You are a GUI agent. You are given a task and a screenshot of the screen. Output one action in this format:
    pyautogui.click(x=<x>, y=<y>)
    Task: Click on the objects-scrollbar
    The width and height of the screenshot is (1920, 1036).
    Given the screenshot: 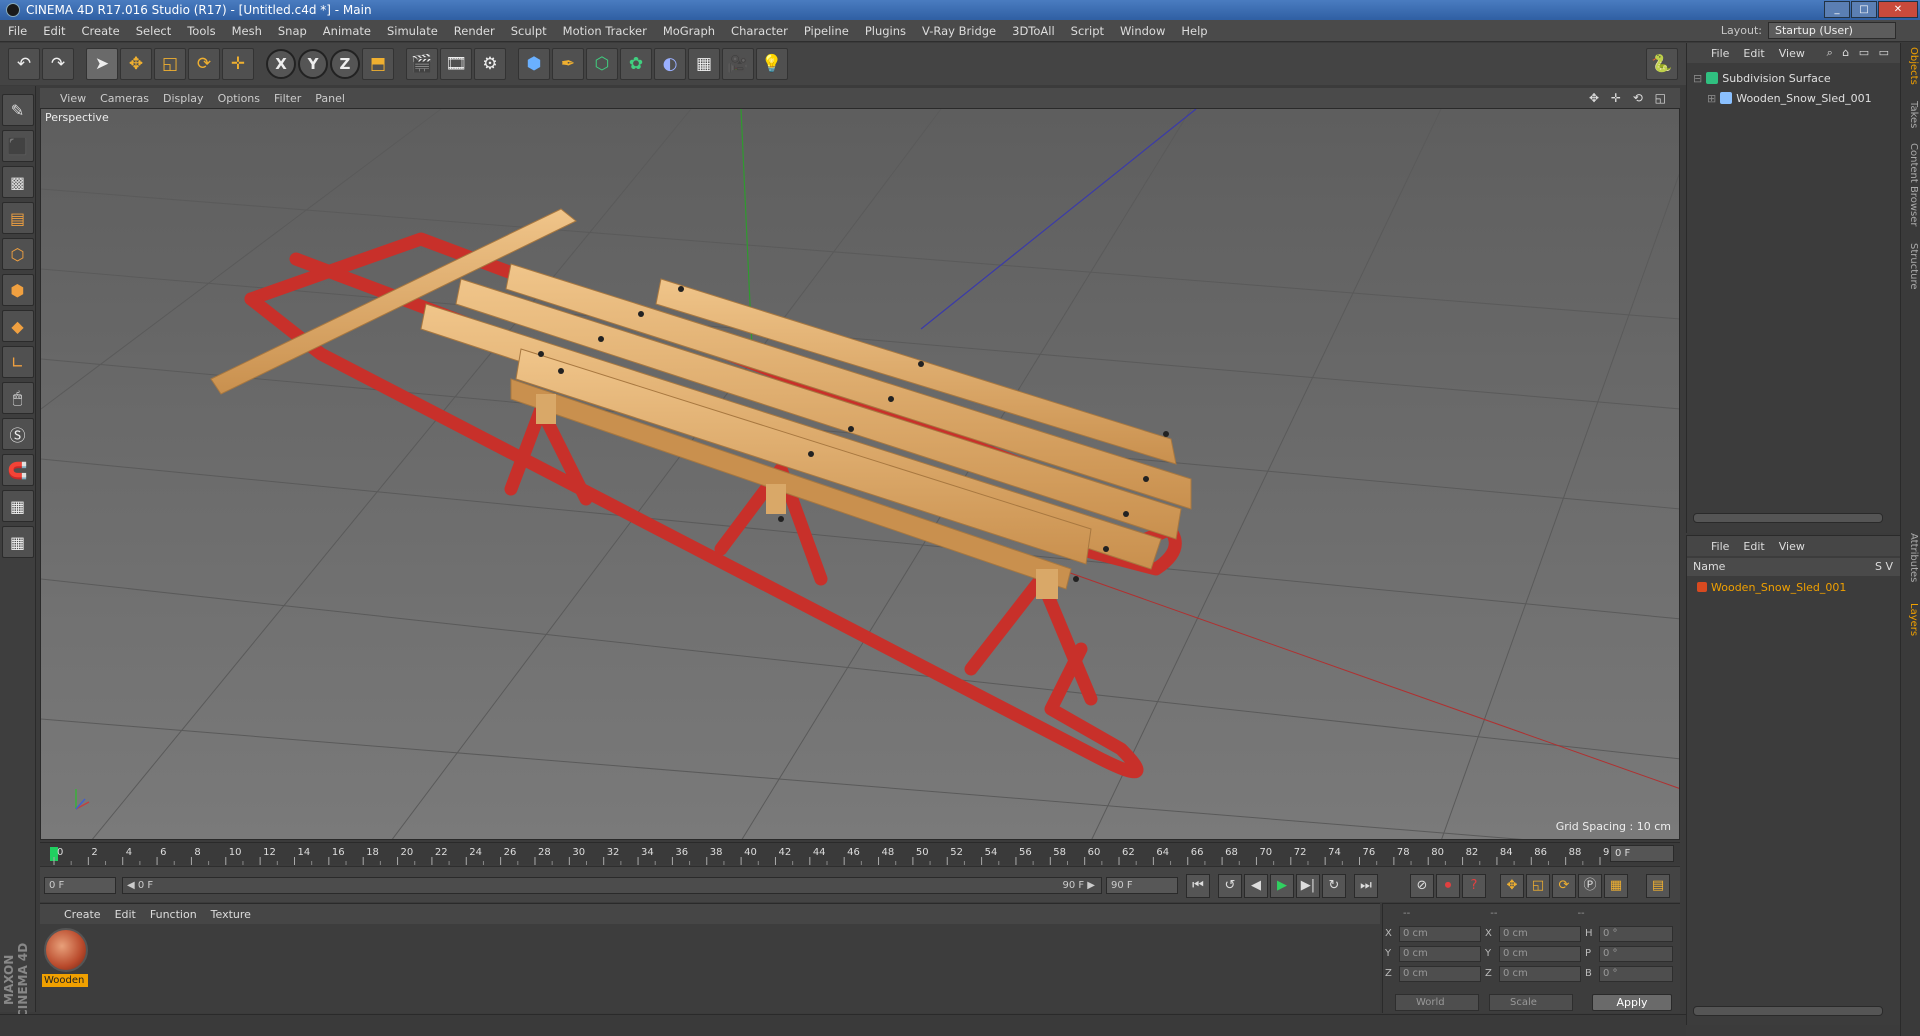 What is the action you would take?
    pyautogui.click(x=1788, y=518)
    